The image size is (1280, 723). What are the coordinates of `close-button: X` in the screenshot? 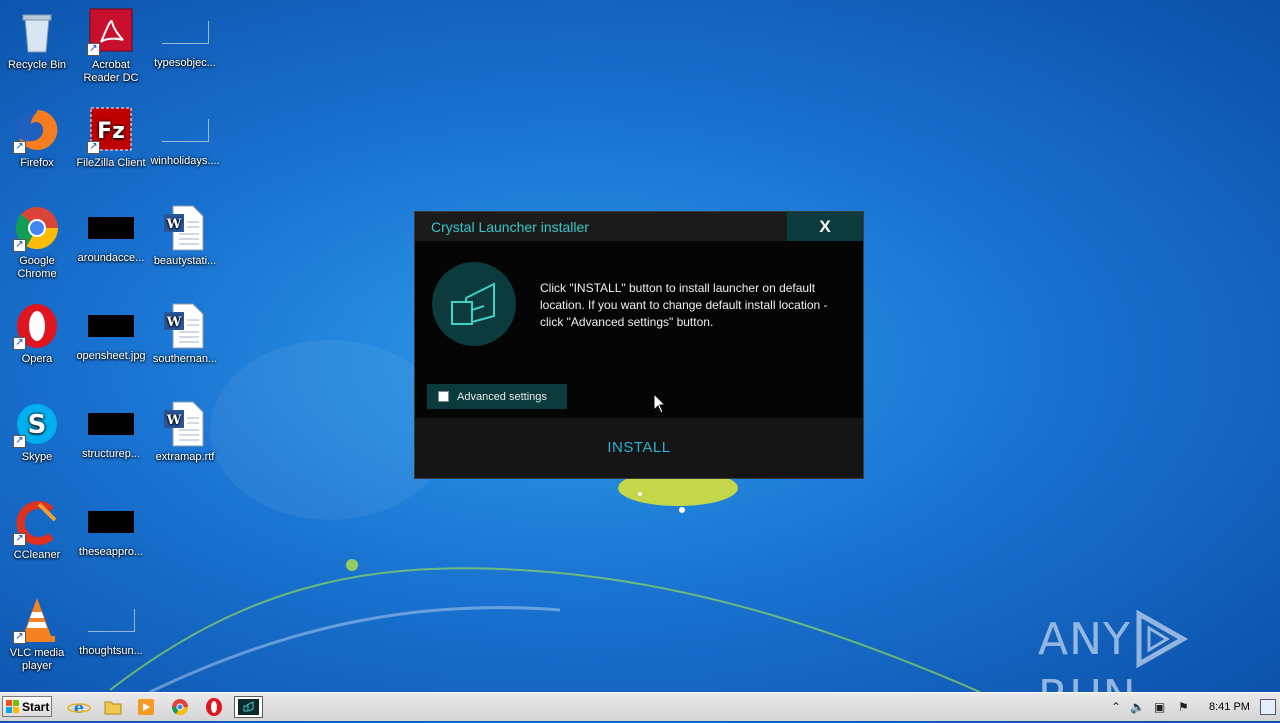 It's located at (825, 226).